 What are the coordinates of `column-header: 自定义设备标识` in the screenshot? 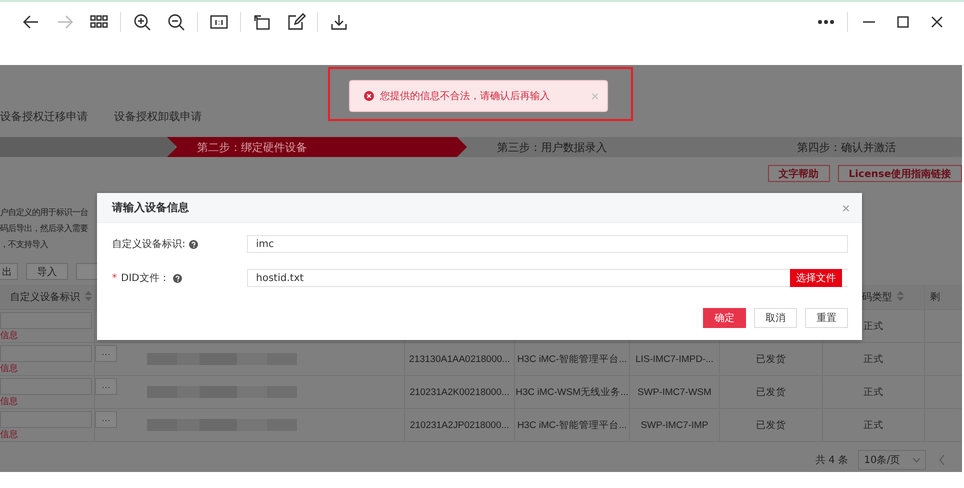 It's located at (45, 297).